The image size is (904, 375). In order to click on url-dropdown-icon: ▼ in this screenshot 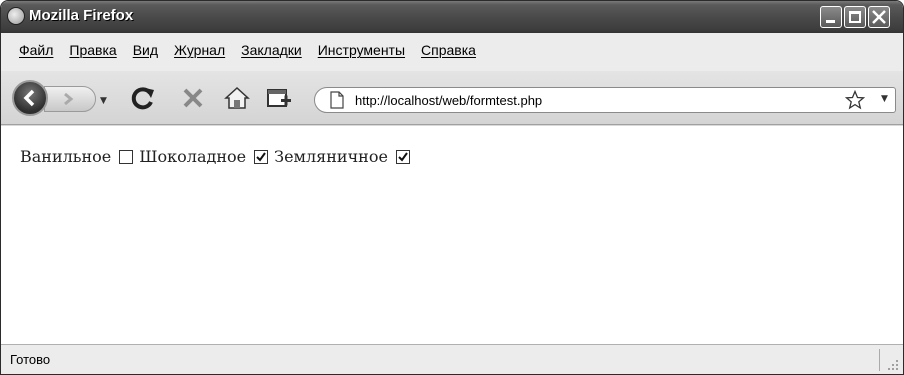, I will do `click(884, 99)`.